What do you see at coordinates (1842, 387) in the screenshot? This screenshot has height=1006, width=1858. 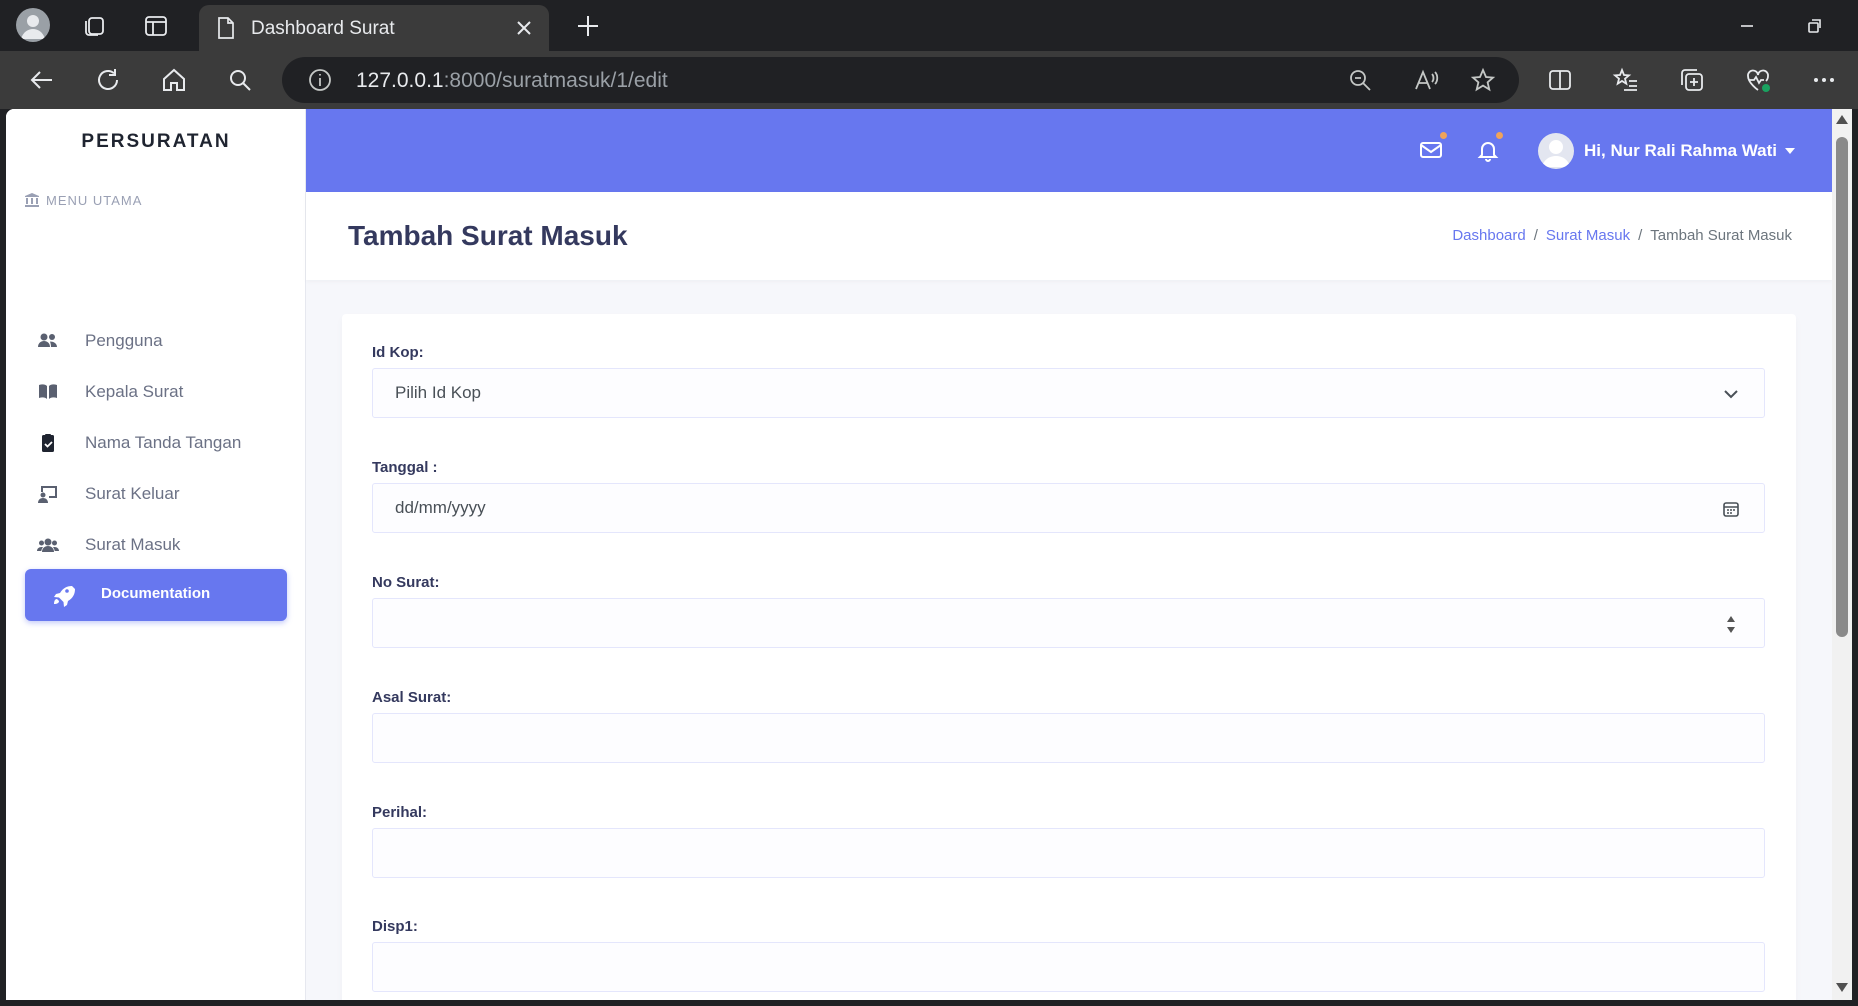 I see `scrollbar-thumb` at bounding box center [1842, 387].